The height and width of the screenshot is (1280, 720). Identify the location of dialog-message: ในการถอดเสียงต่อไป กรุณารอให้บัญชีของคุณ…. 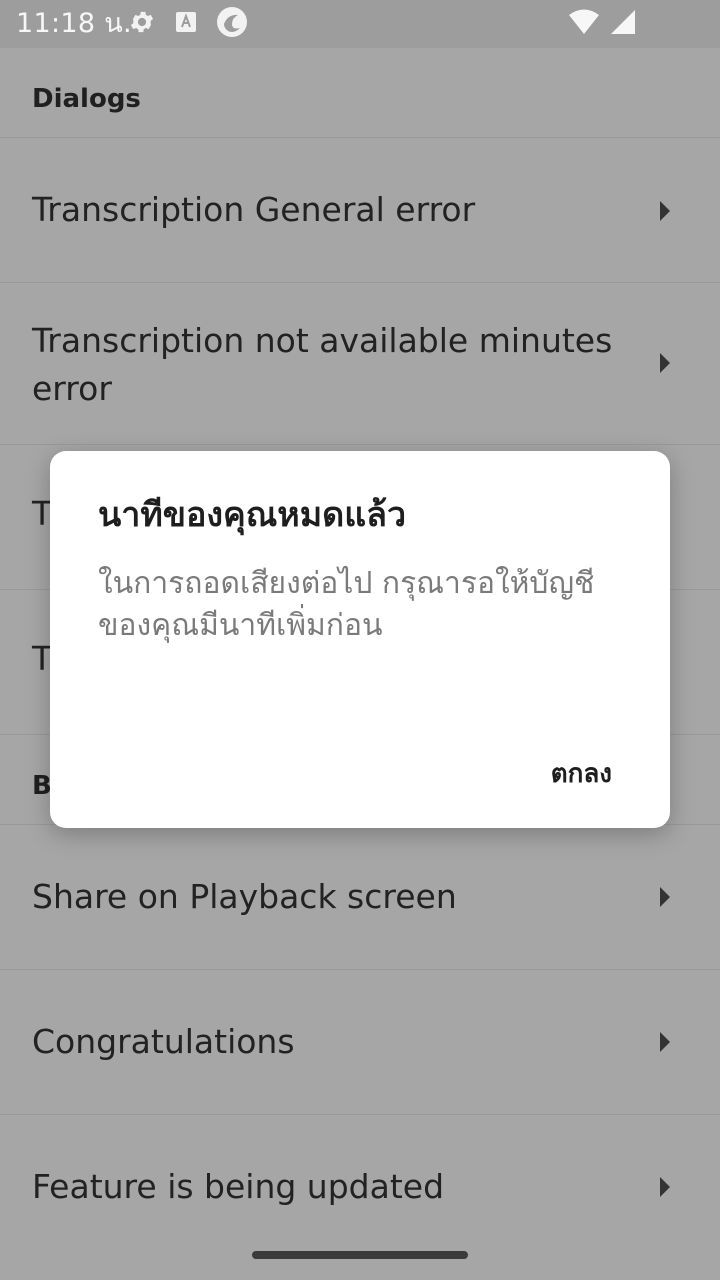
(346, 604).